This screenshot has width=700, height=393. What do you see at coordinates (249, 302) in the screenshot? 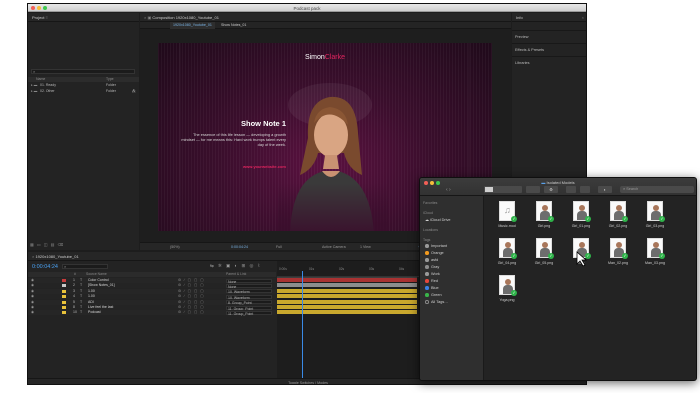
I see `parent-dropdown: 8. Group_Point` at bounding box center [249, 302].